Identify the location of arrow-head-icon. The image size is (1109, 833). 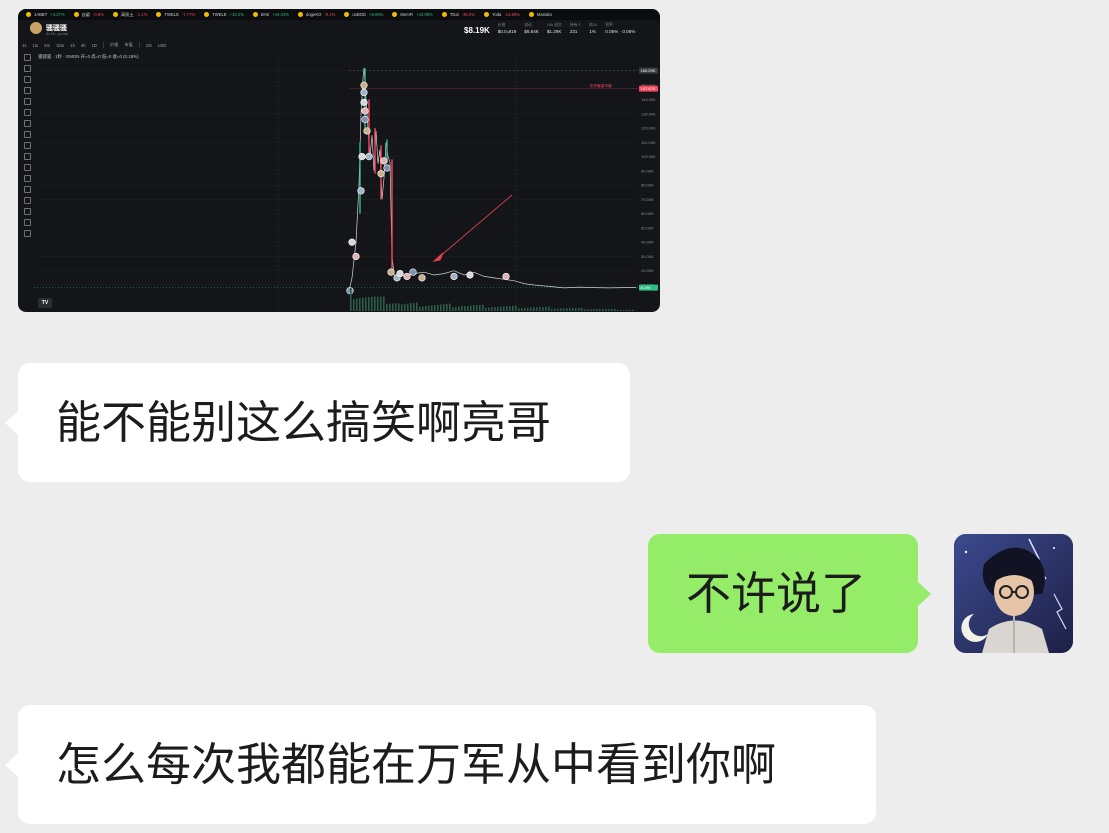
(438, 257).